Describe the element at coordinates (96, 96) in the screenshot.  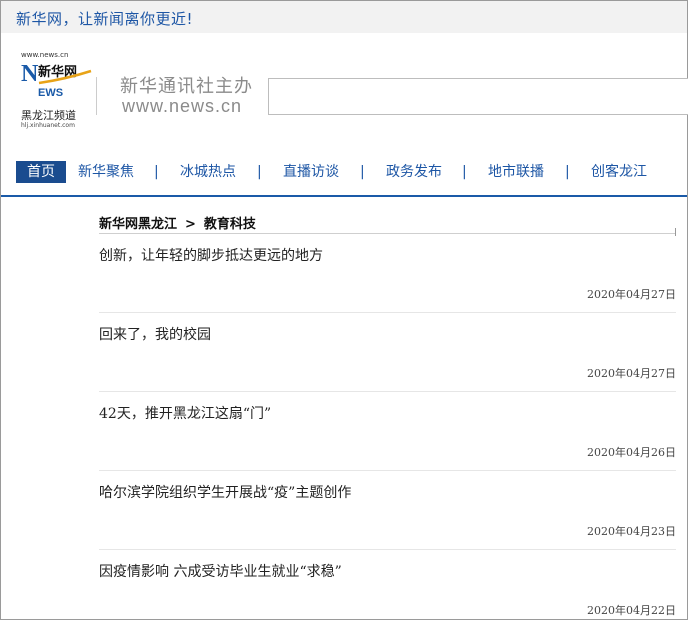
I see `header-divider` at that location.